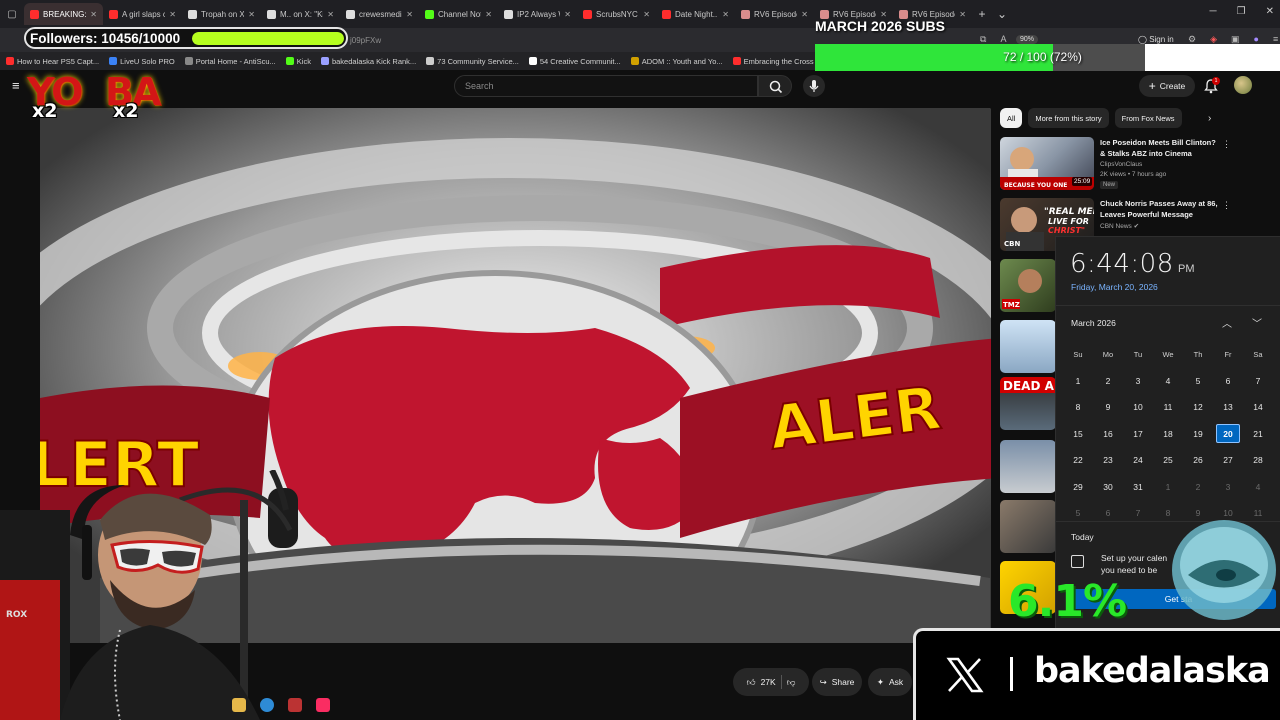 This screenshot has width=1280, height=720. What do you see at coordinates (239, 705) in the screenshot?
I see `file-explorer-icon` at bounding box center [239, 705].